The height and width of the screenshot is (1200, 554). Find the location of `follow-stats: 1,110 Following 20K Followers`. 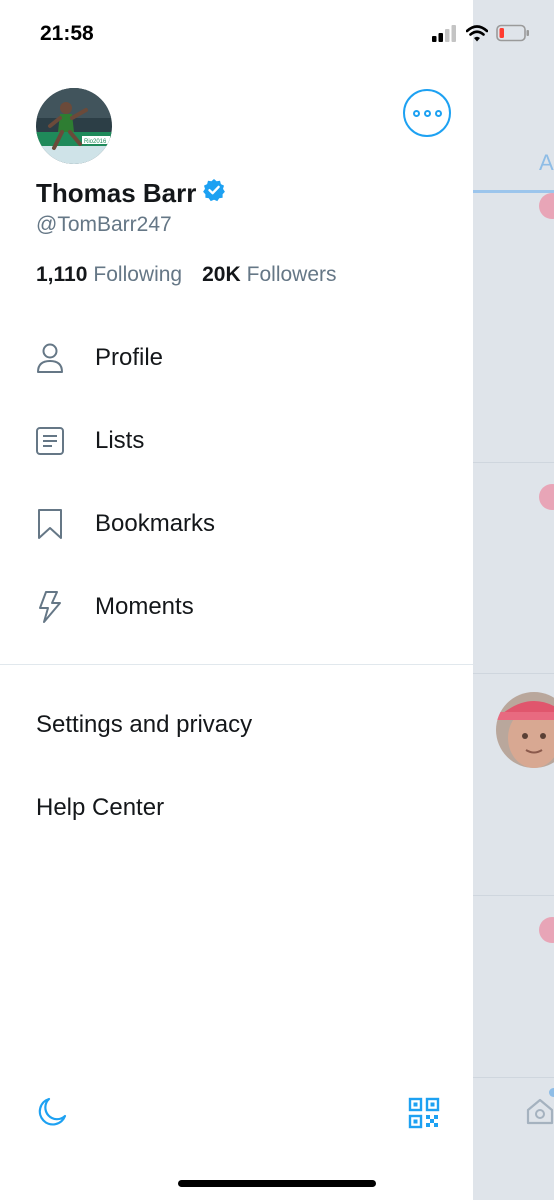

follow-stats: 1,110 Following 20K Followers is located at coordinates (186, 275).